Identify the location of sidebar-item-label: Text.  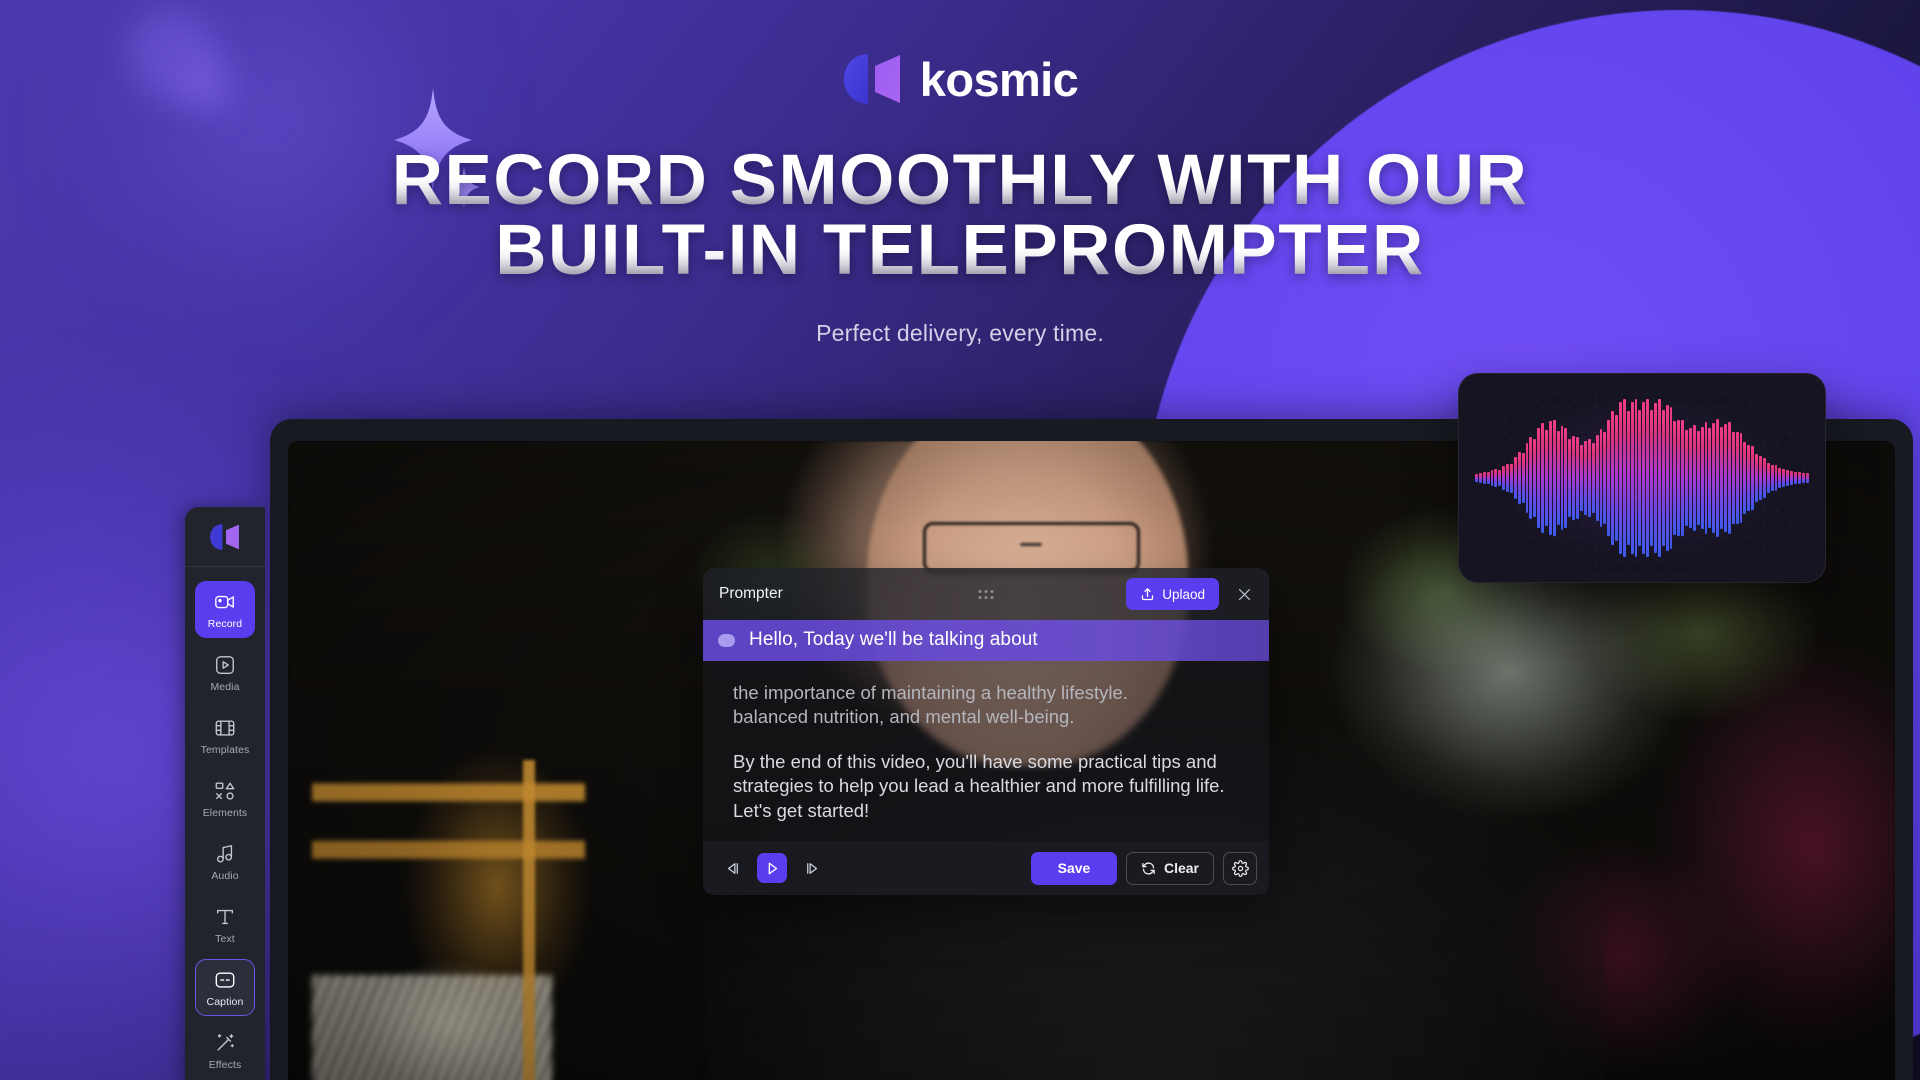
(225, 939).